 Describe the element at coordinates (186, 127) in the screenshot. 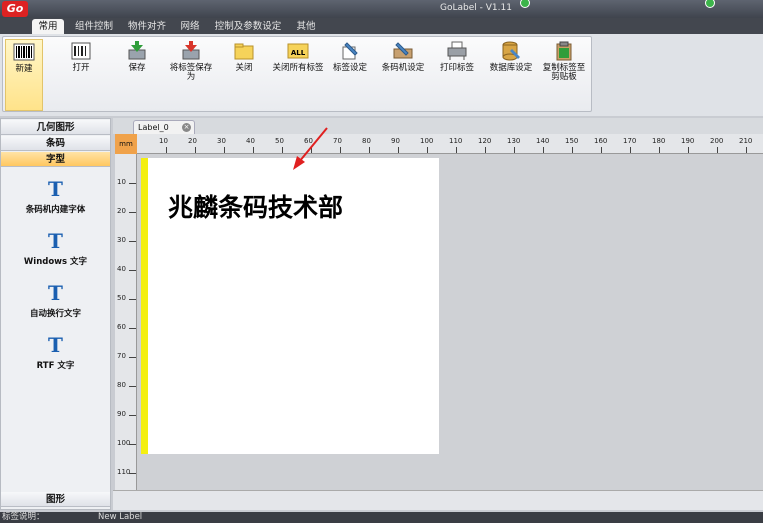

I see `close-tab-icon: ×` at that location.